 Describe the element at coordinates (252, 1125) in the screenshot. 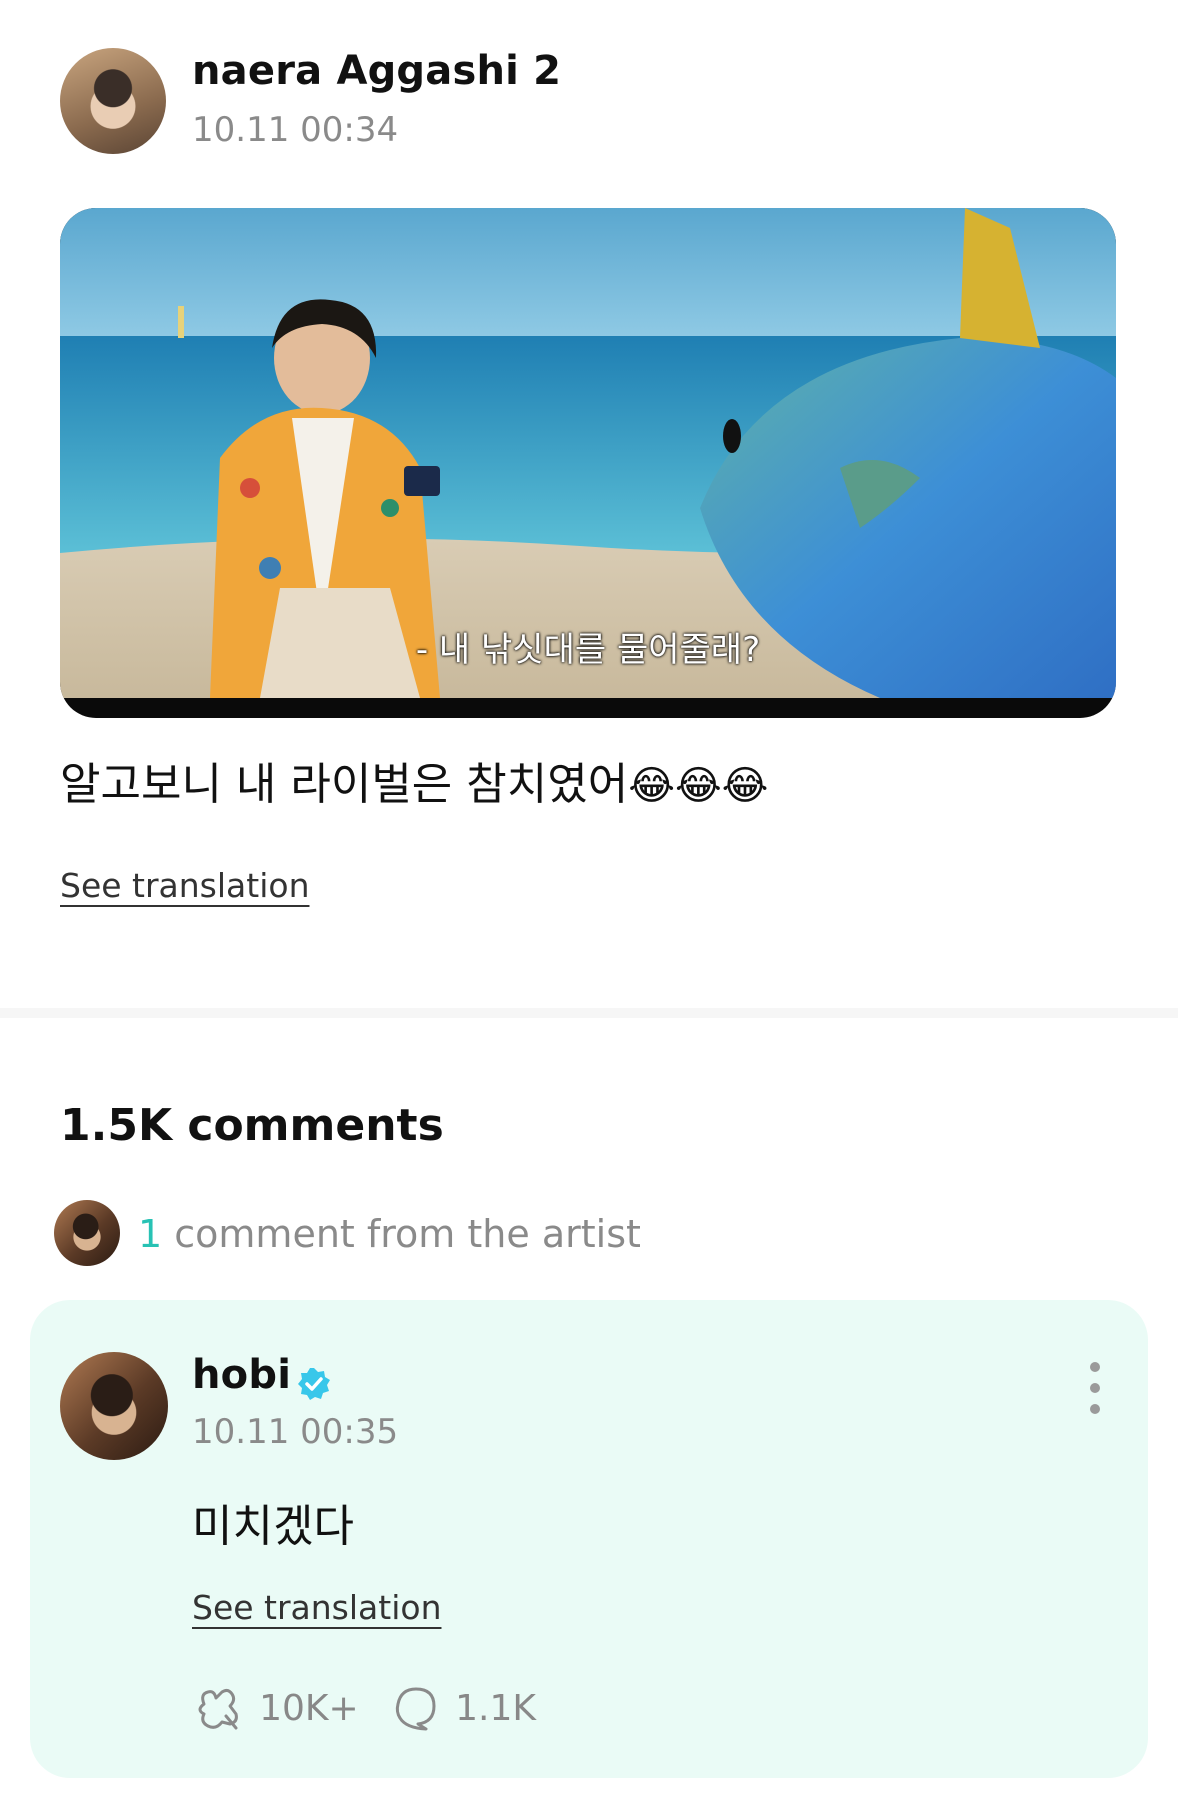

I see `comments-count-heading: 1.5K comments` at that location.